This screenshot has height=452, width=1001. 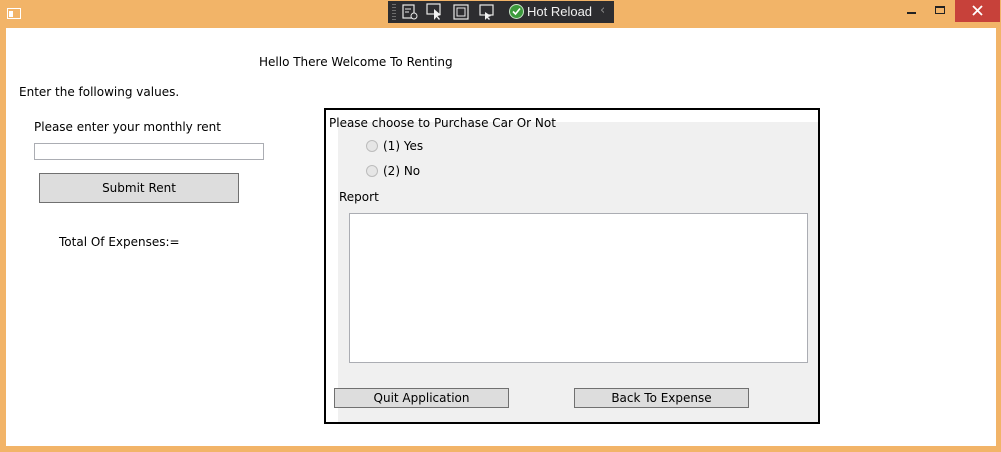 What do you see at coordinates (912, 11) in the screenshot?
I see `minimize-button` at bounding box center [912, 11].